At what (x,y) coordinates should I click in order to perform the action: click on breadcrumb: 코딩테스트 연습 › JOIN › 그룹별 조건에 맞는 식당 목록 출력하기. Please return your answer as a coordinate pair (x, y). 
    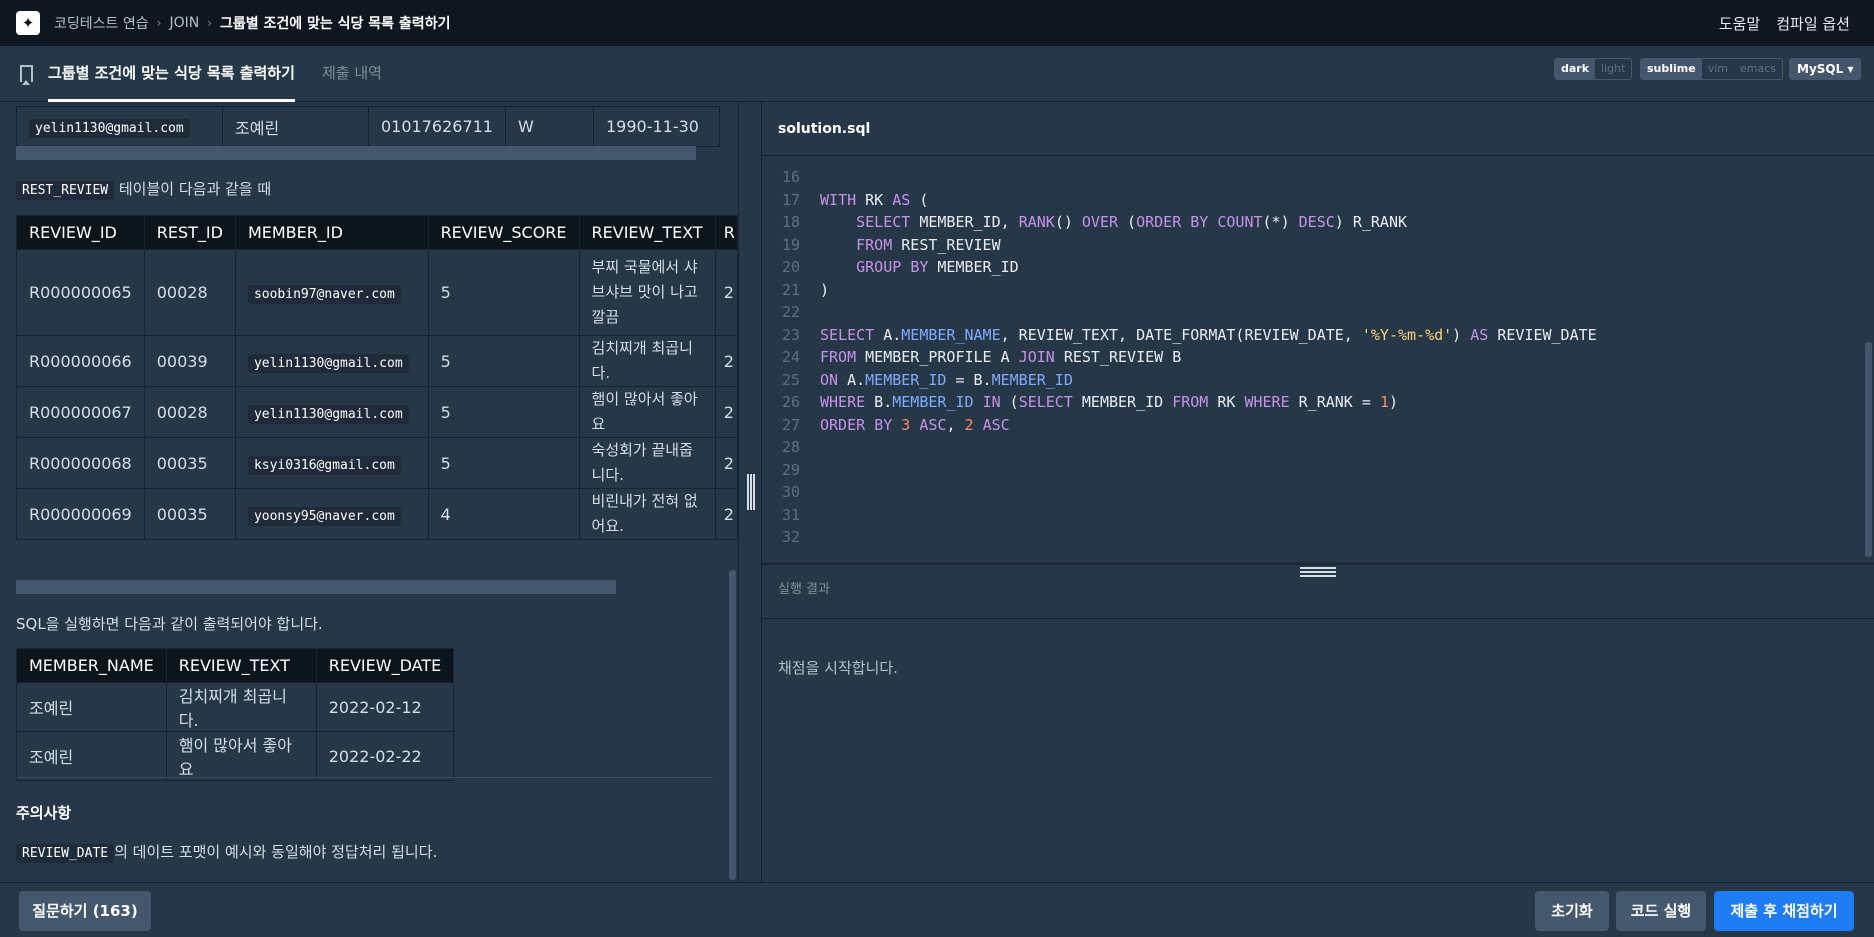
    Looking at the image, I should click on (252, 23).